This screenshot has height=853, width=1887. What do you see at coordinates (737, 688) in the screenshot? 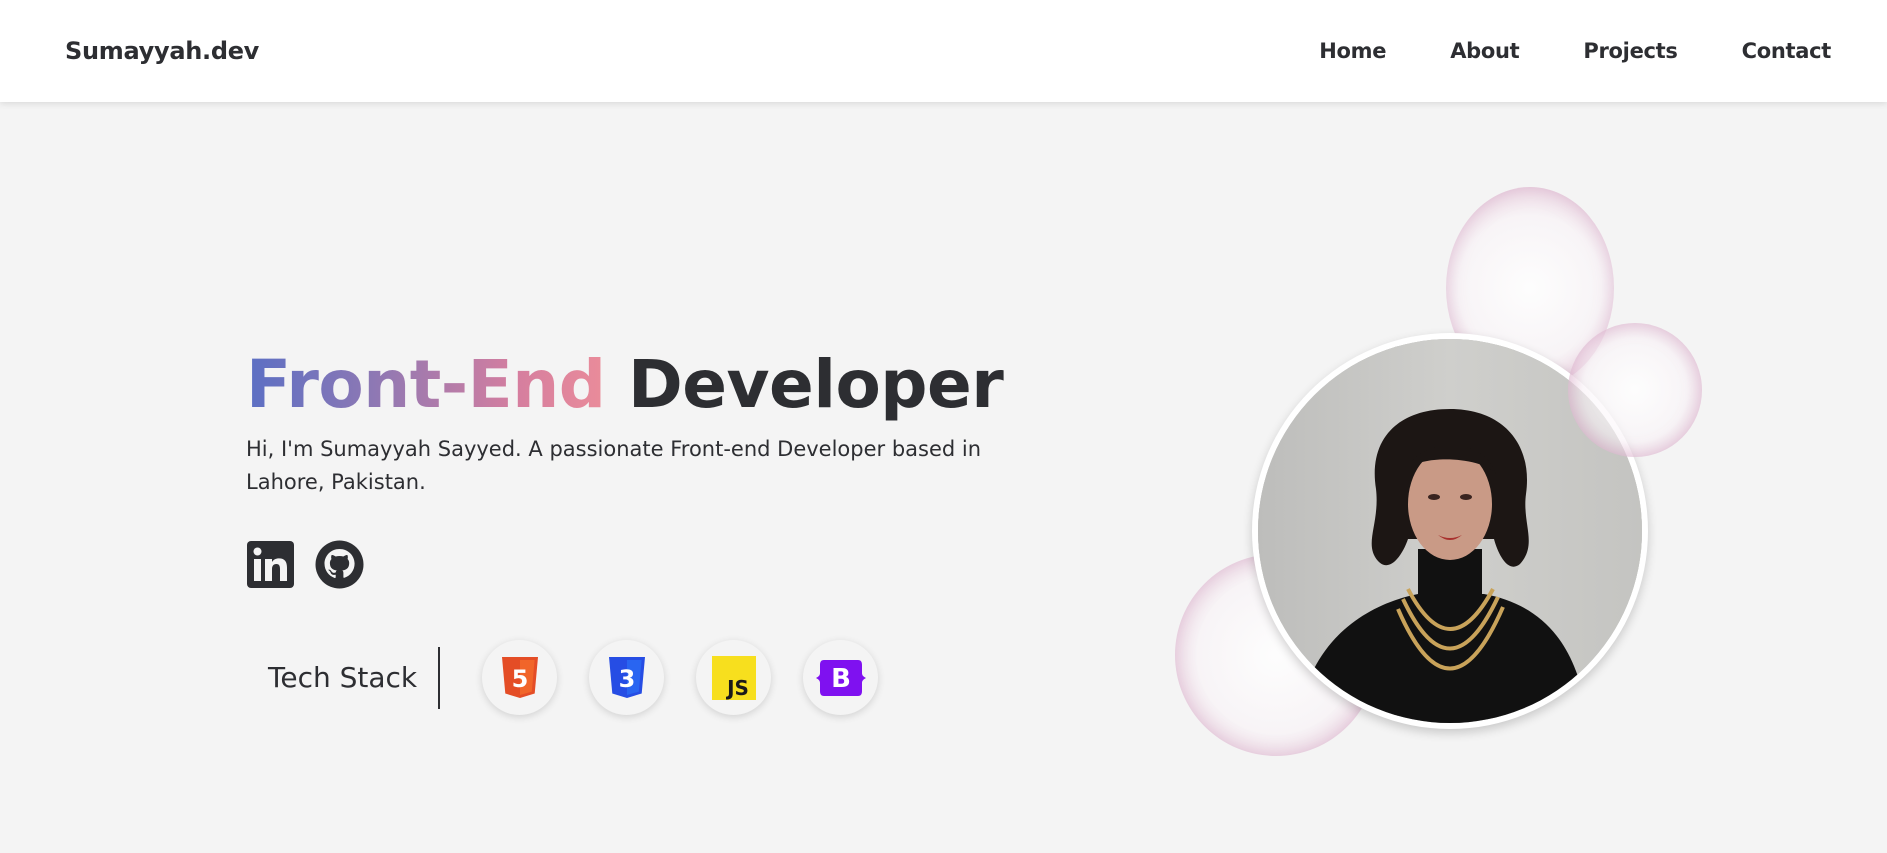
I see `svg-text: JS` at bounding box center [737, 688].